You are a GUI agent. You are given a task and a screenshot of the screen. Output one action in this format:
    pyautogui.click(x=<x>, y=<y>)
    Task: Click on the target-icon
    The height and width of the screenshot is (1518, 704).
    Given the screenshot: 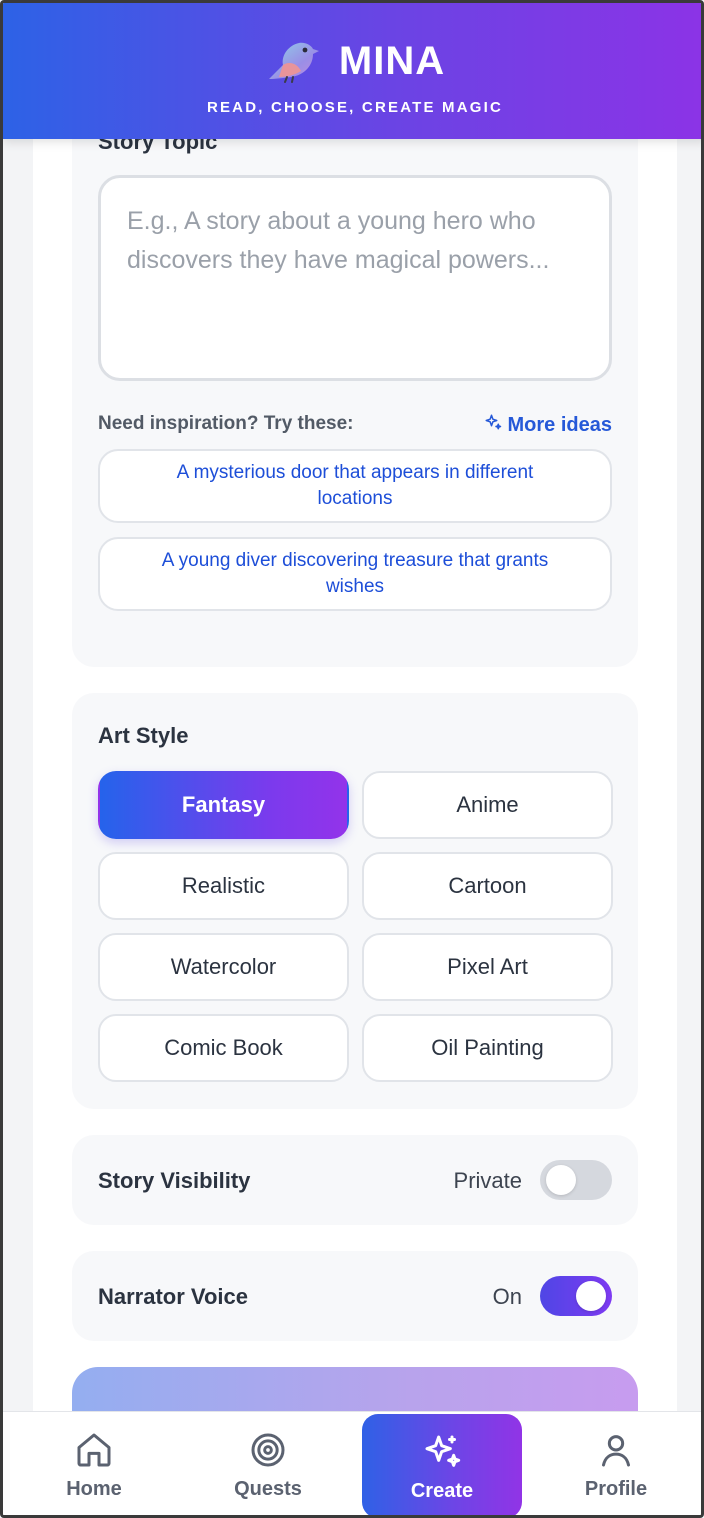 What is the action you would take?
    pyautogui.click(x=268, y=1450)
    